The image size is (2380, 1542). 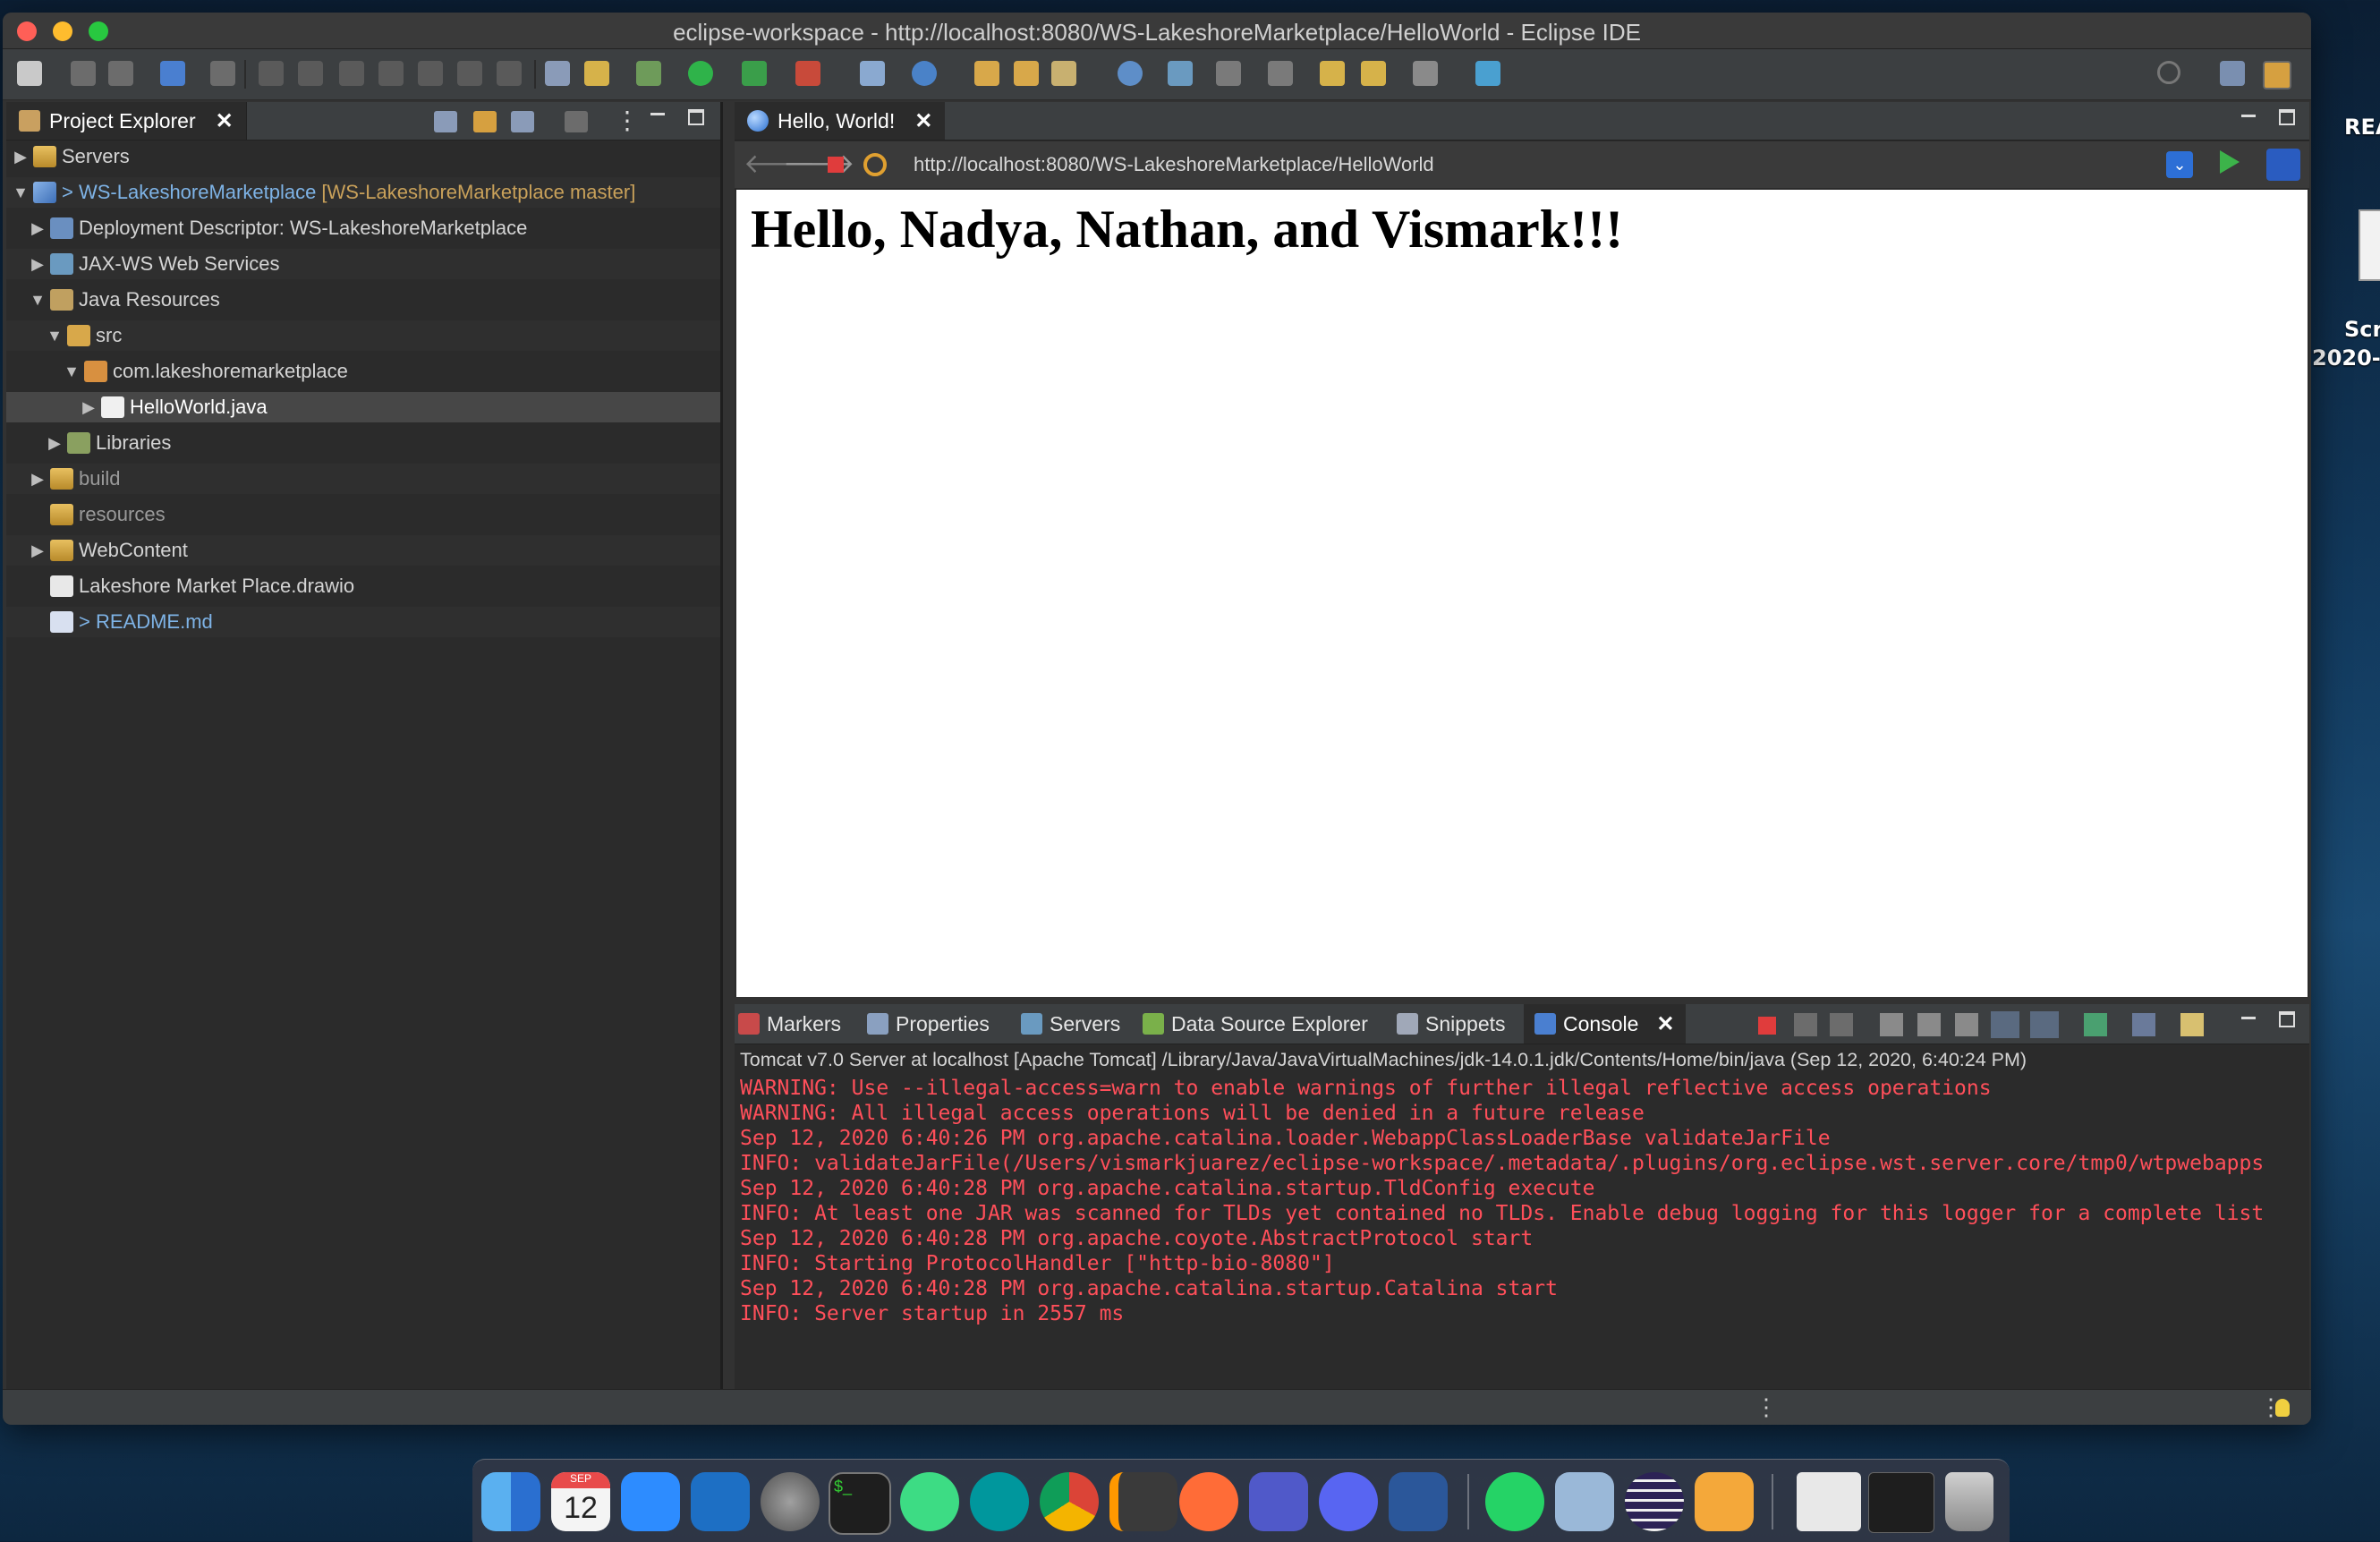 What do you see at coordinates (2248, 1018) in the screenshot?
I see `minimize-console-icon` at bounding box center [2248, 1018].